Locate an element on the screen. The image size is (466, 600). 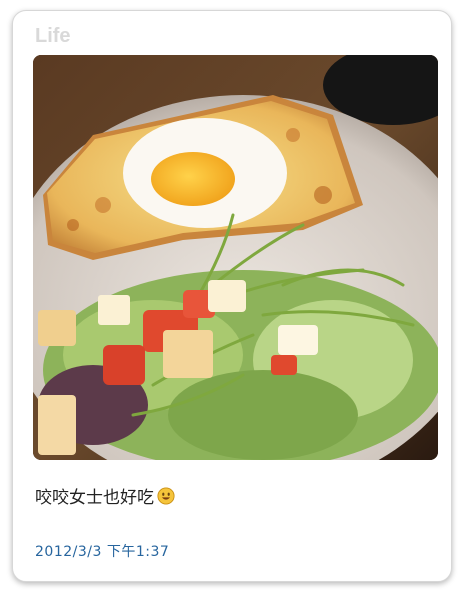
smiling-face-icon is located at coordinates (166, 495).